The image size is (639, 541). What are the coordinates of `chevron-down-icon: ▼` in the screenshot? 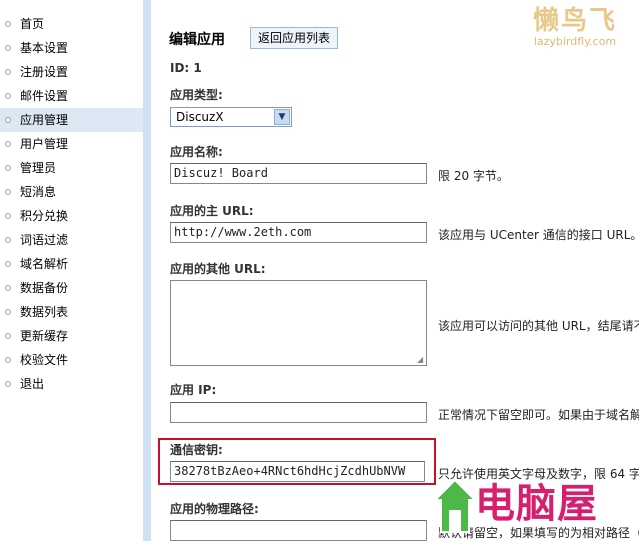 It's located at (282, 117).